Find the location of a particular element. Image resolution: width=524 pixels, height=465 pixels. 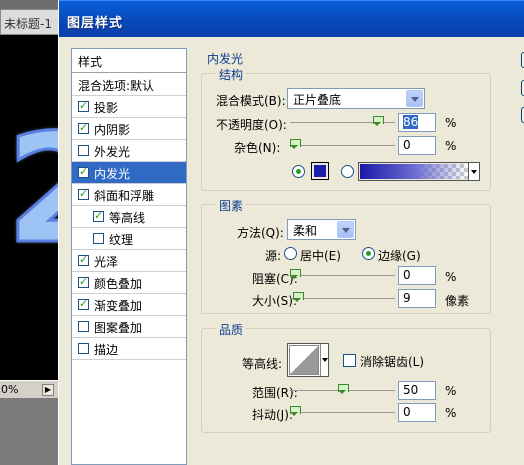

panel-title: 内发光 is located at coordinates (225, 59).